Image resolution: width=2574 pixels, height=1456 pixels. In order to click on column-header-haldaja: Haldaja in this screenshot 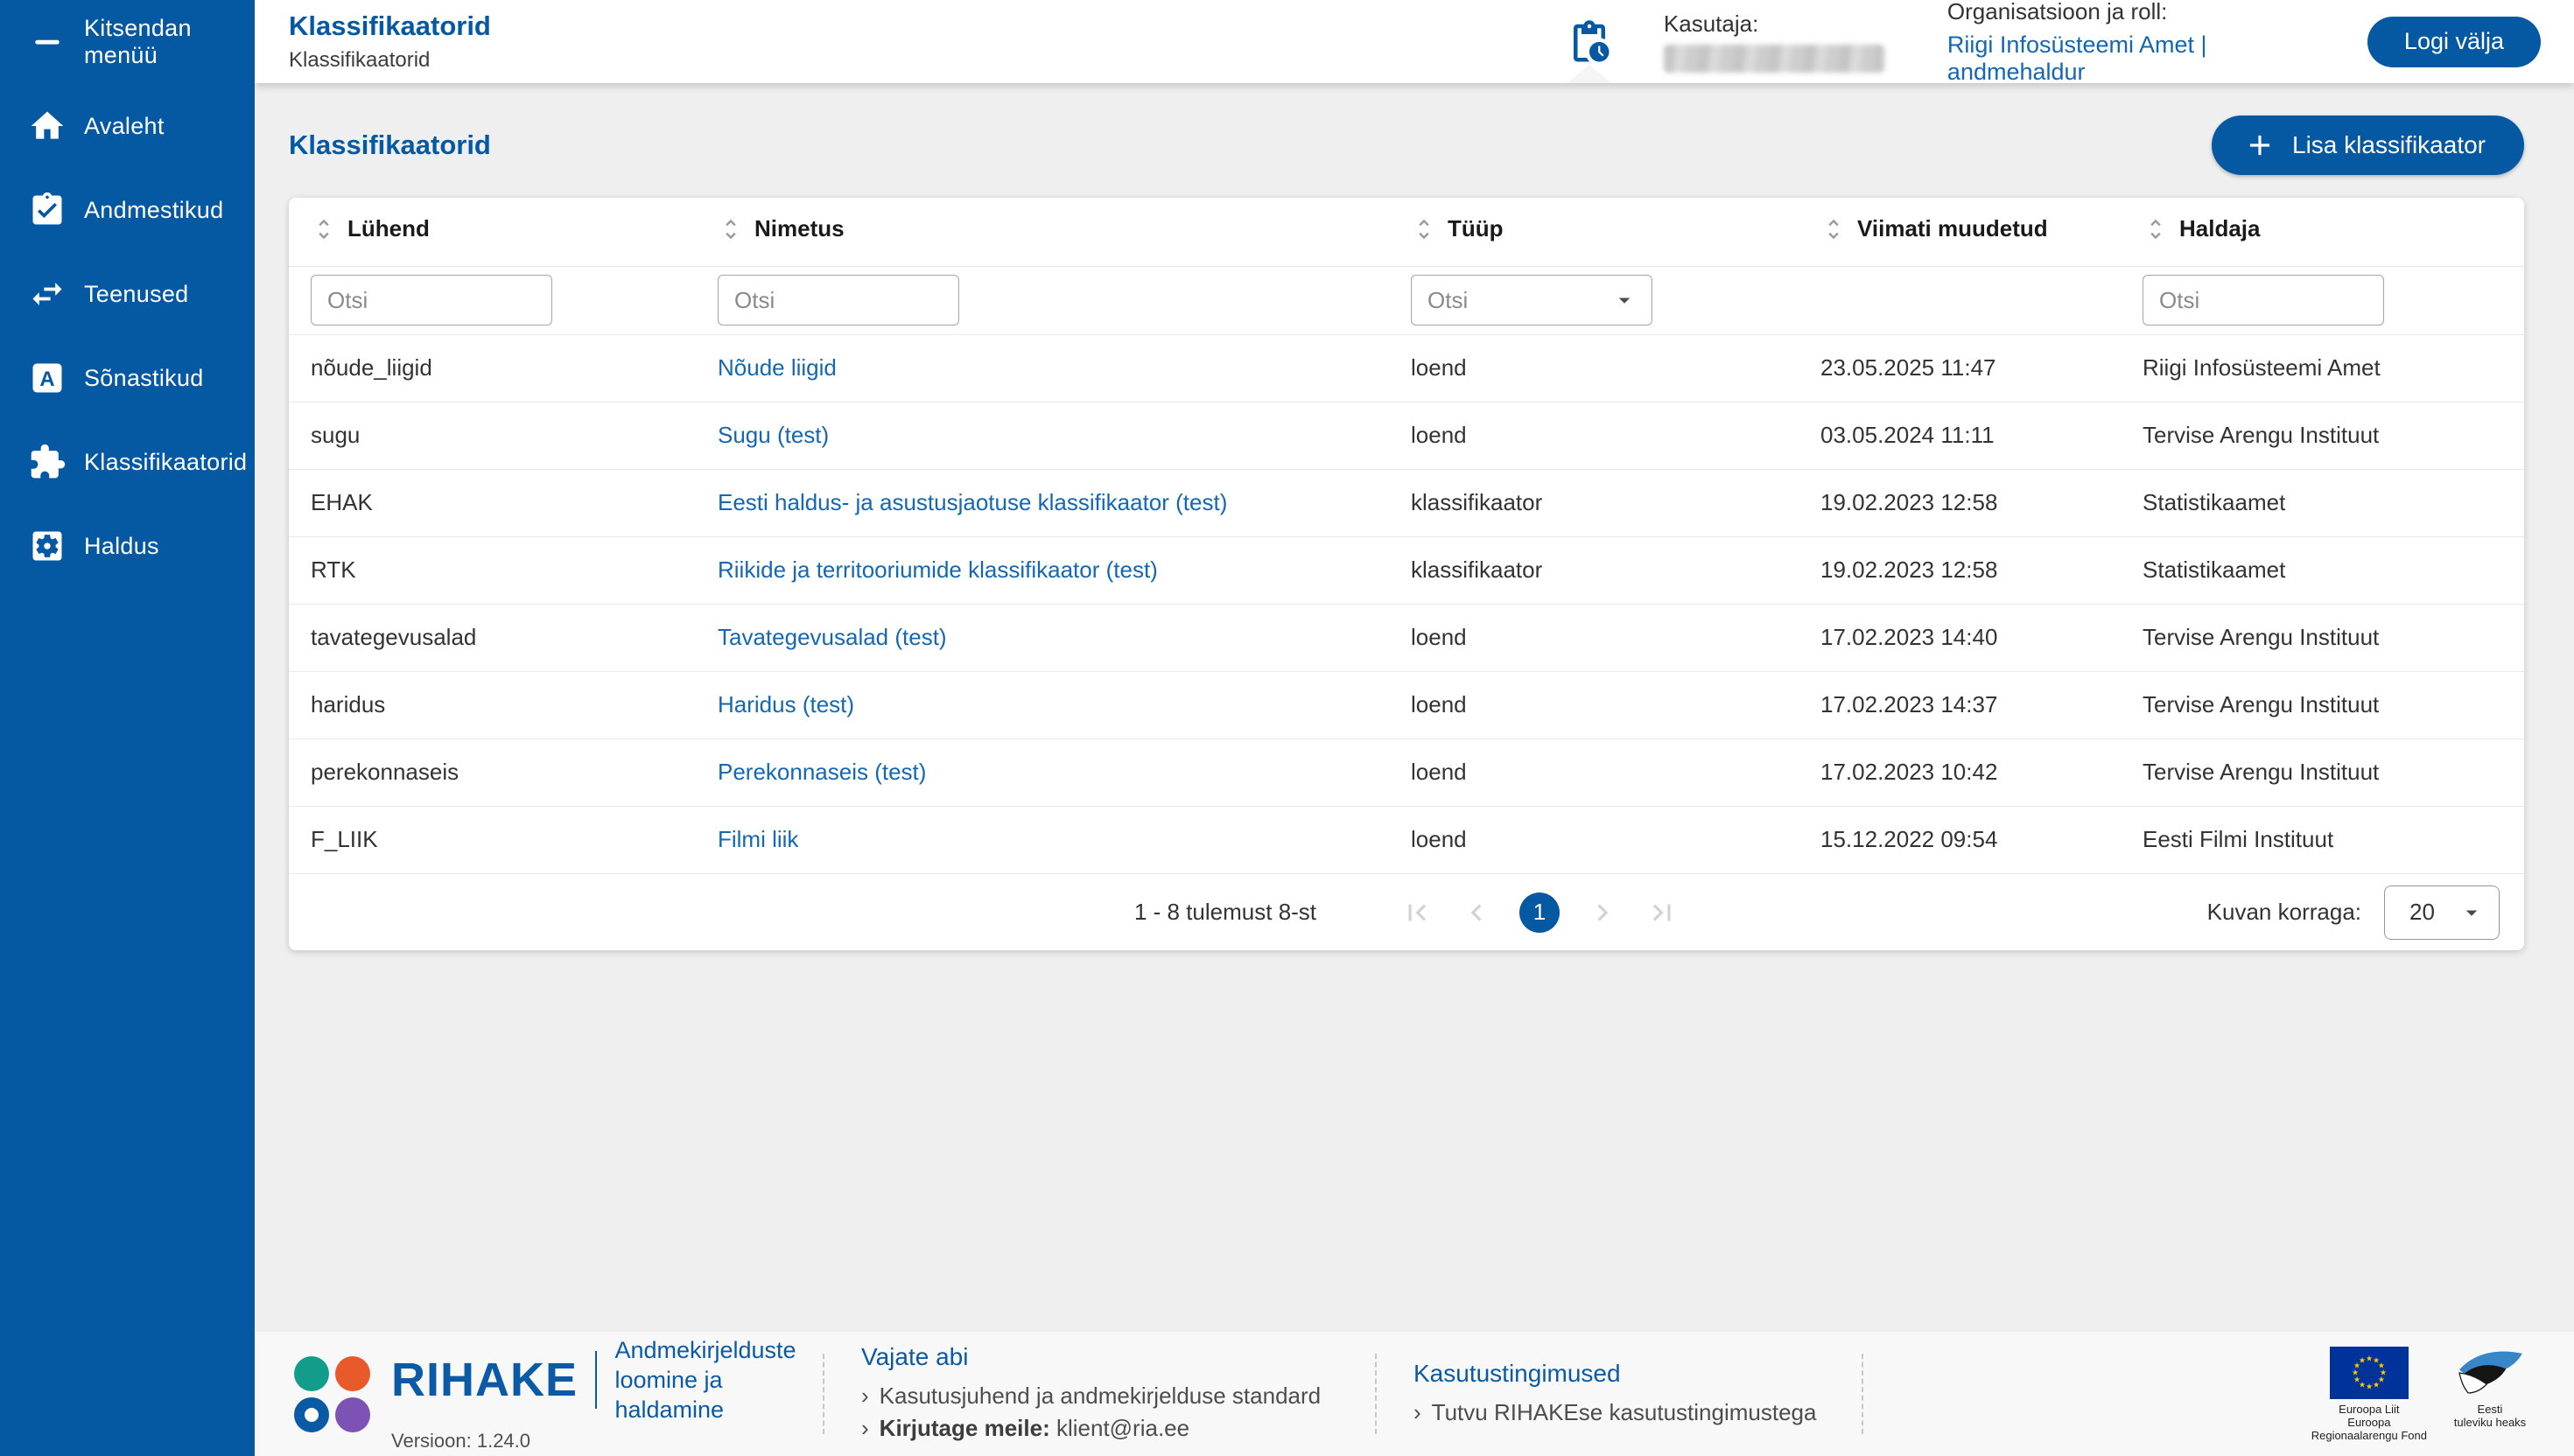, I will do `click(2202, 228)`.